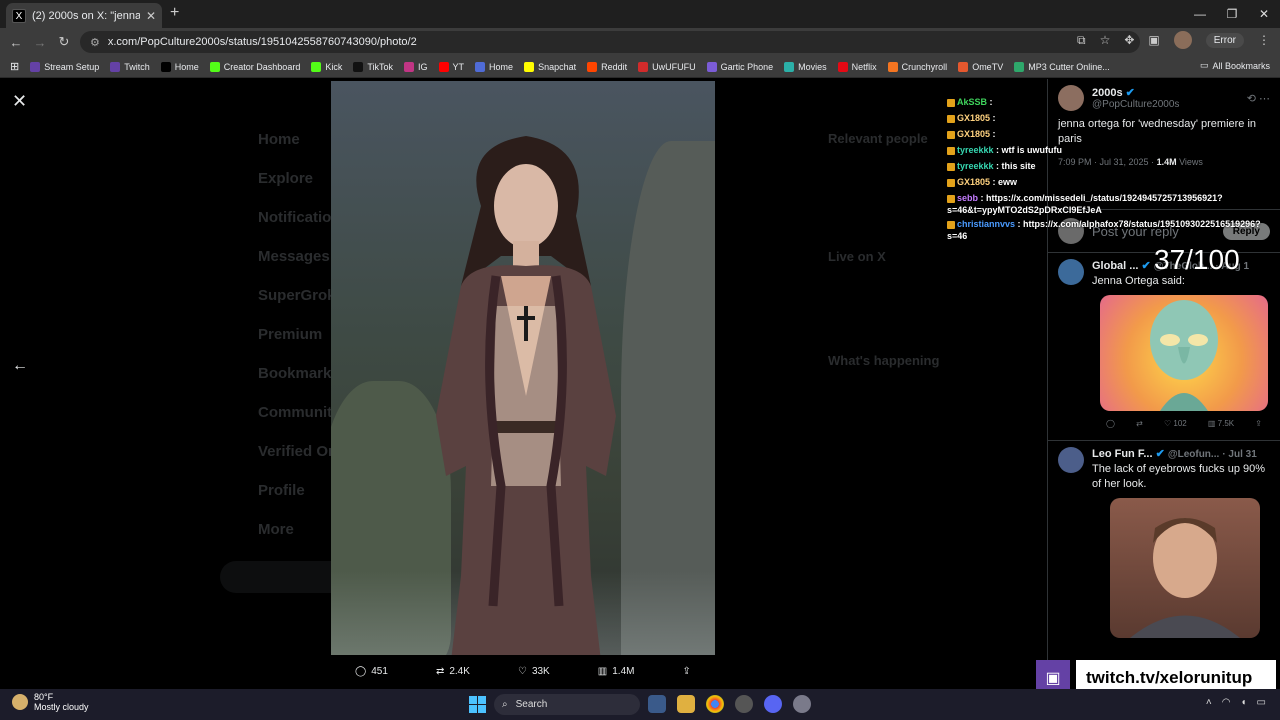  I want to click on reload-icon: ↻, so click(64, 42).